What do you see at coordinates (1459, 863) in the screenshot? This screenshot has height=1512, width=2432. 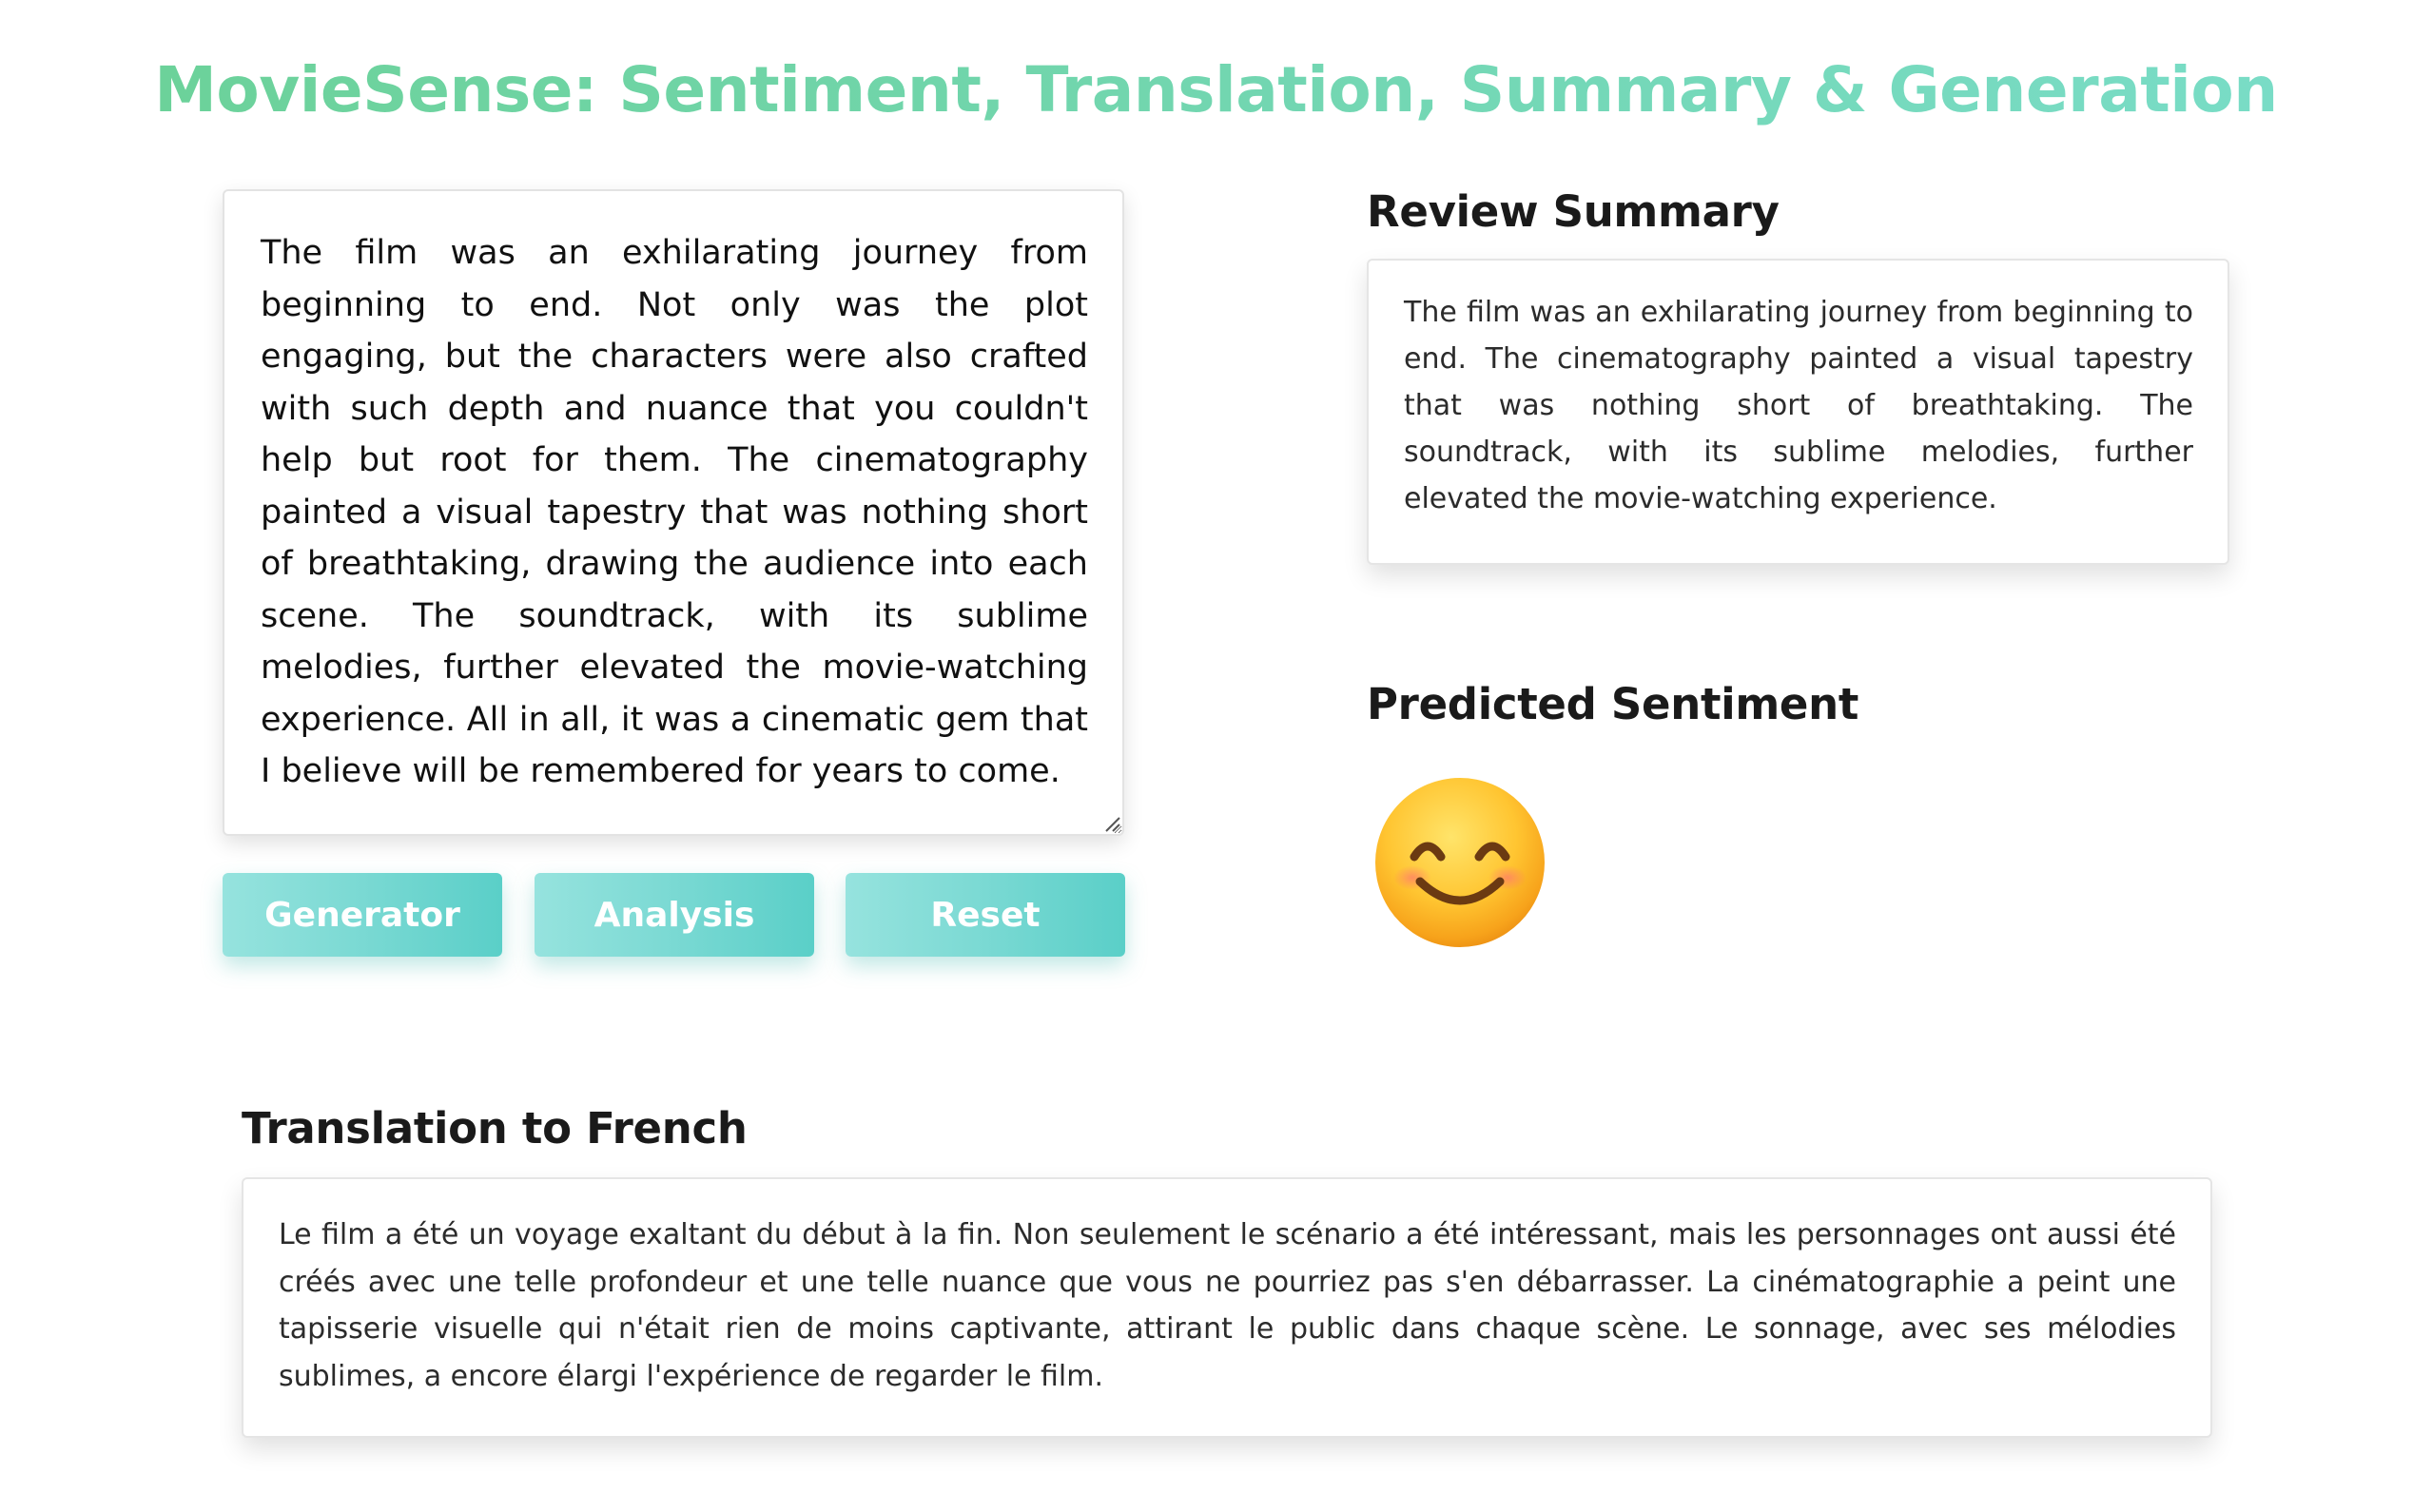 I see `smiling-face-icon` at bounding box center [1459, 863].